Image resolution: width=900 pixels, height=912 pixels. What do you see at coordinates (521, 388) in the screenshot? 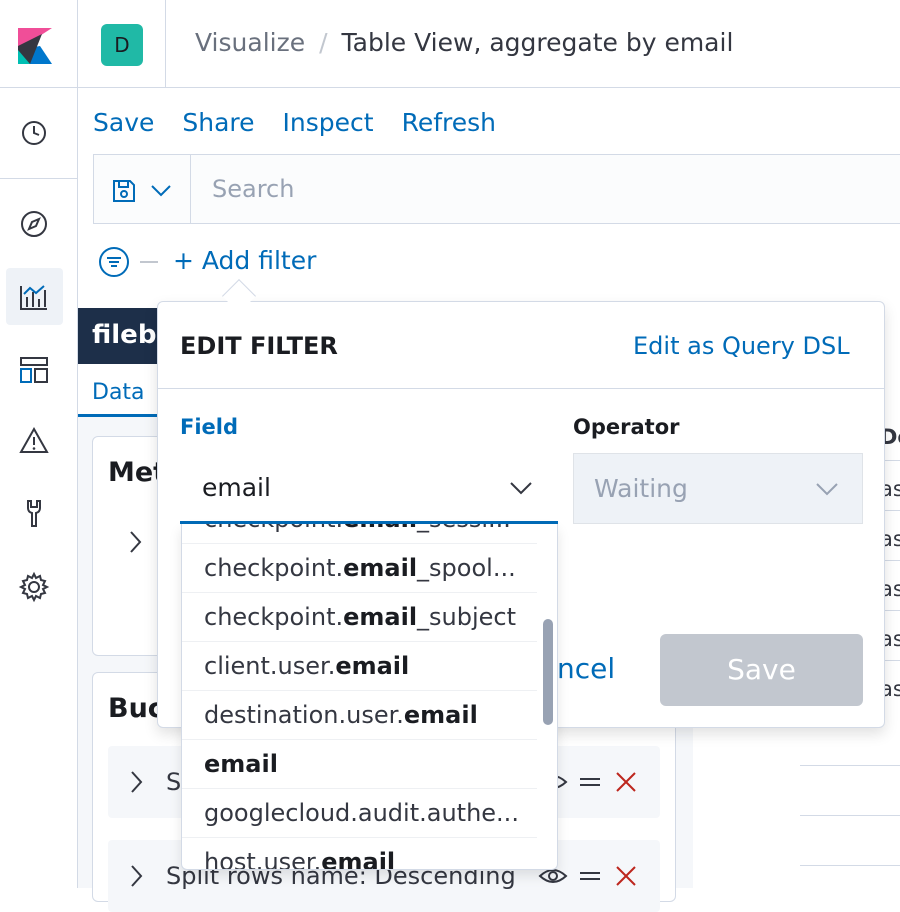
I see `popover-divider` at bounding box center [521, 388].